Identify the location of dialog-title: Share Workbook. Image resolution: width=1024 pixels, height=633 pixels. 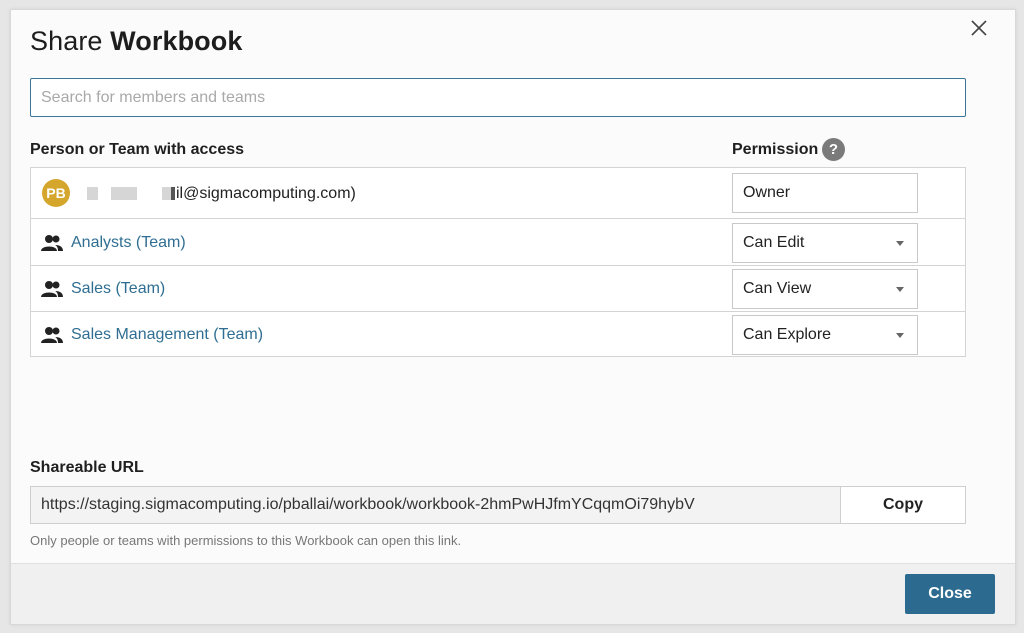
(136, 41).